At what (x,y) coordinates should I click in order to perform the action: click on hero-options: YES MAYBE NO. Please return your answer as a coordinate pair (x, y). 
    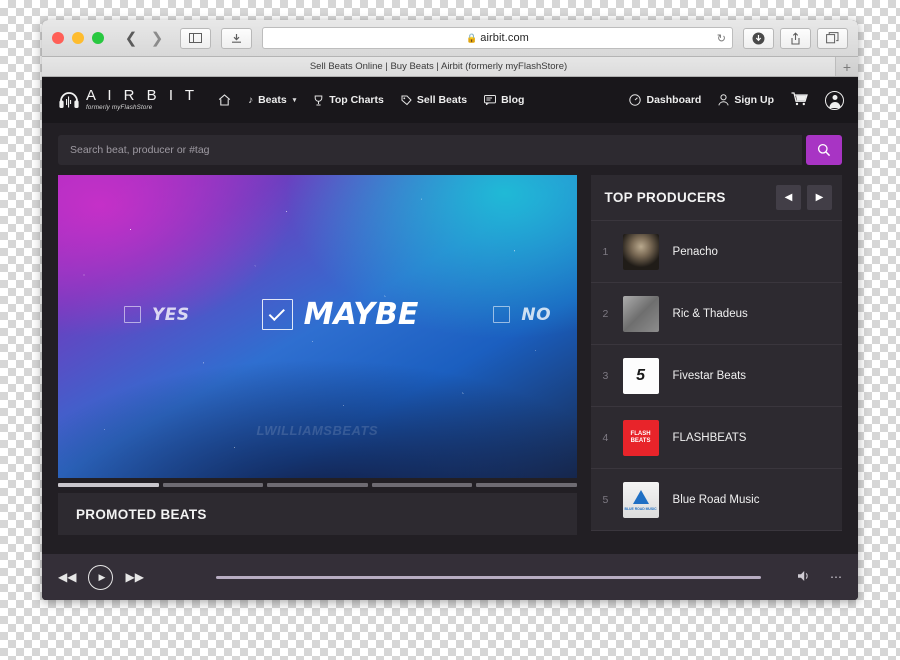
    Looking at the image, I should click on (317, 314).